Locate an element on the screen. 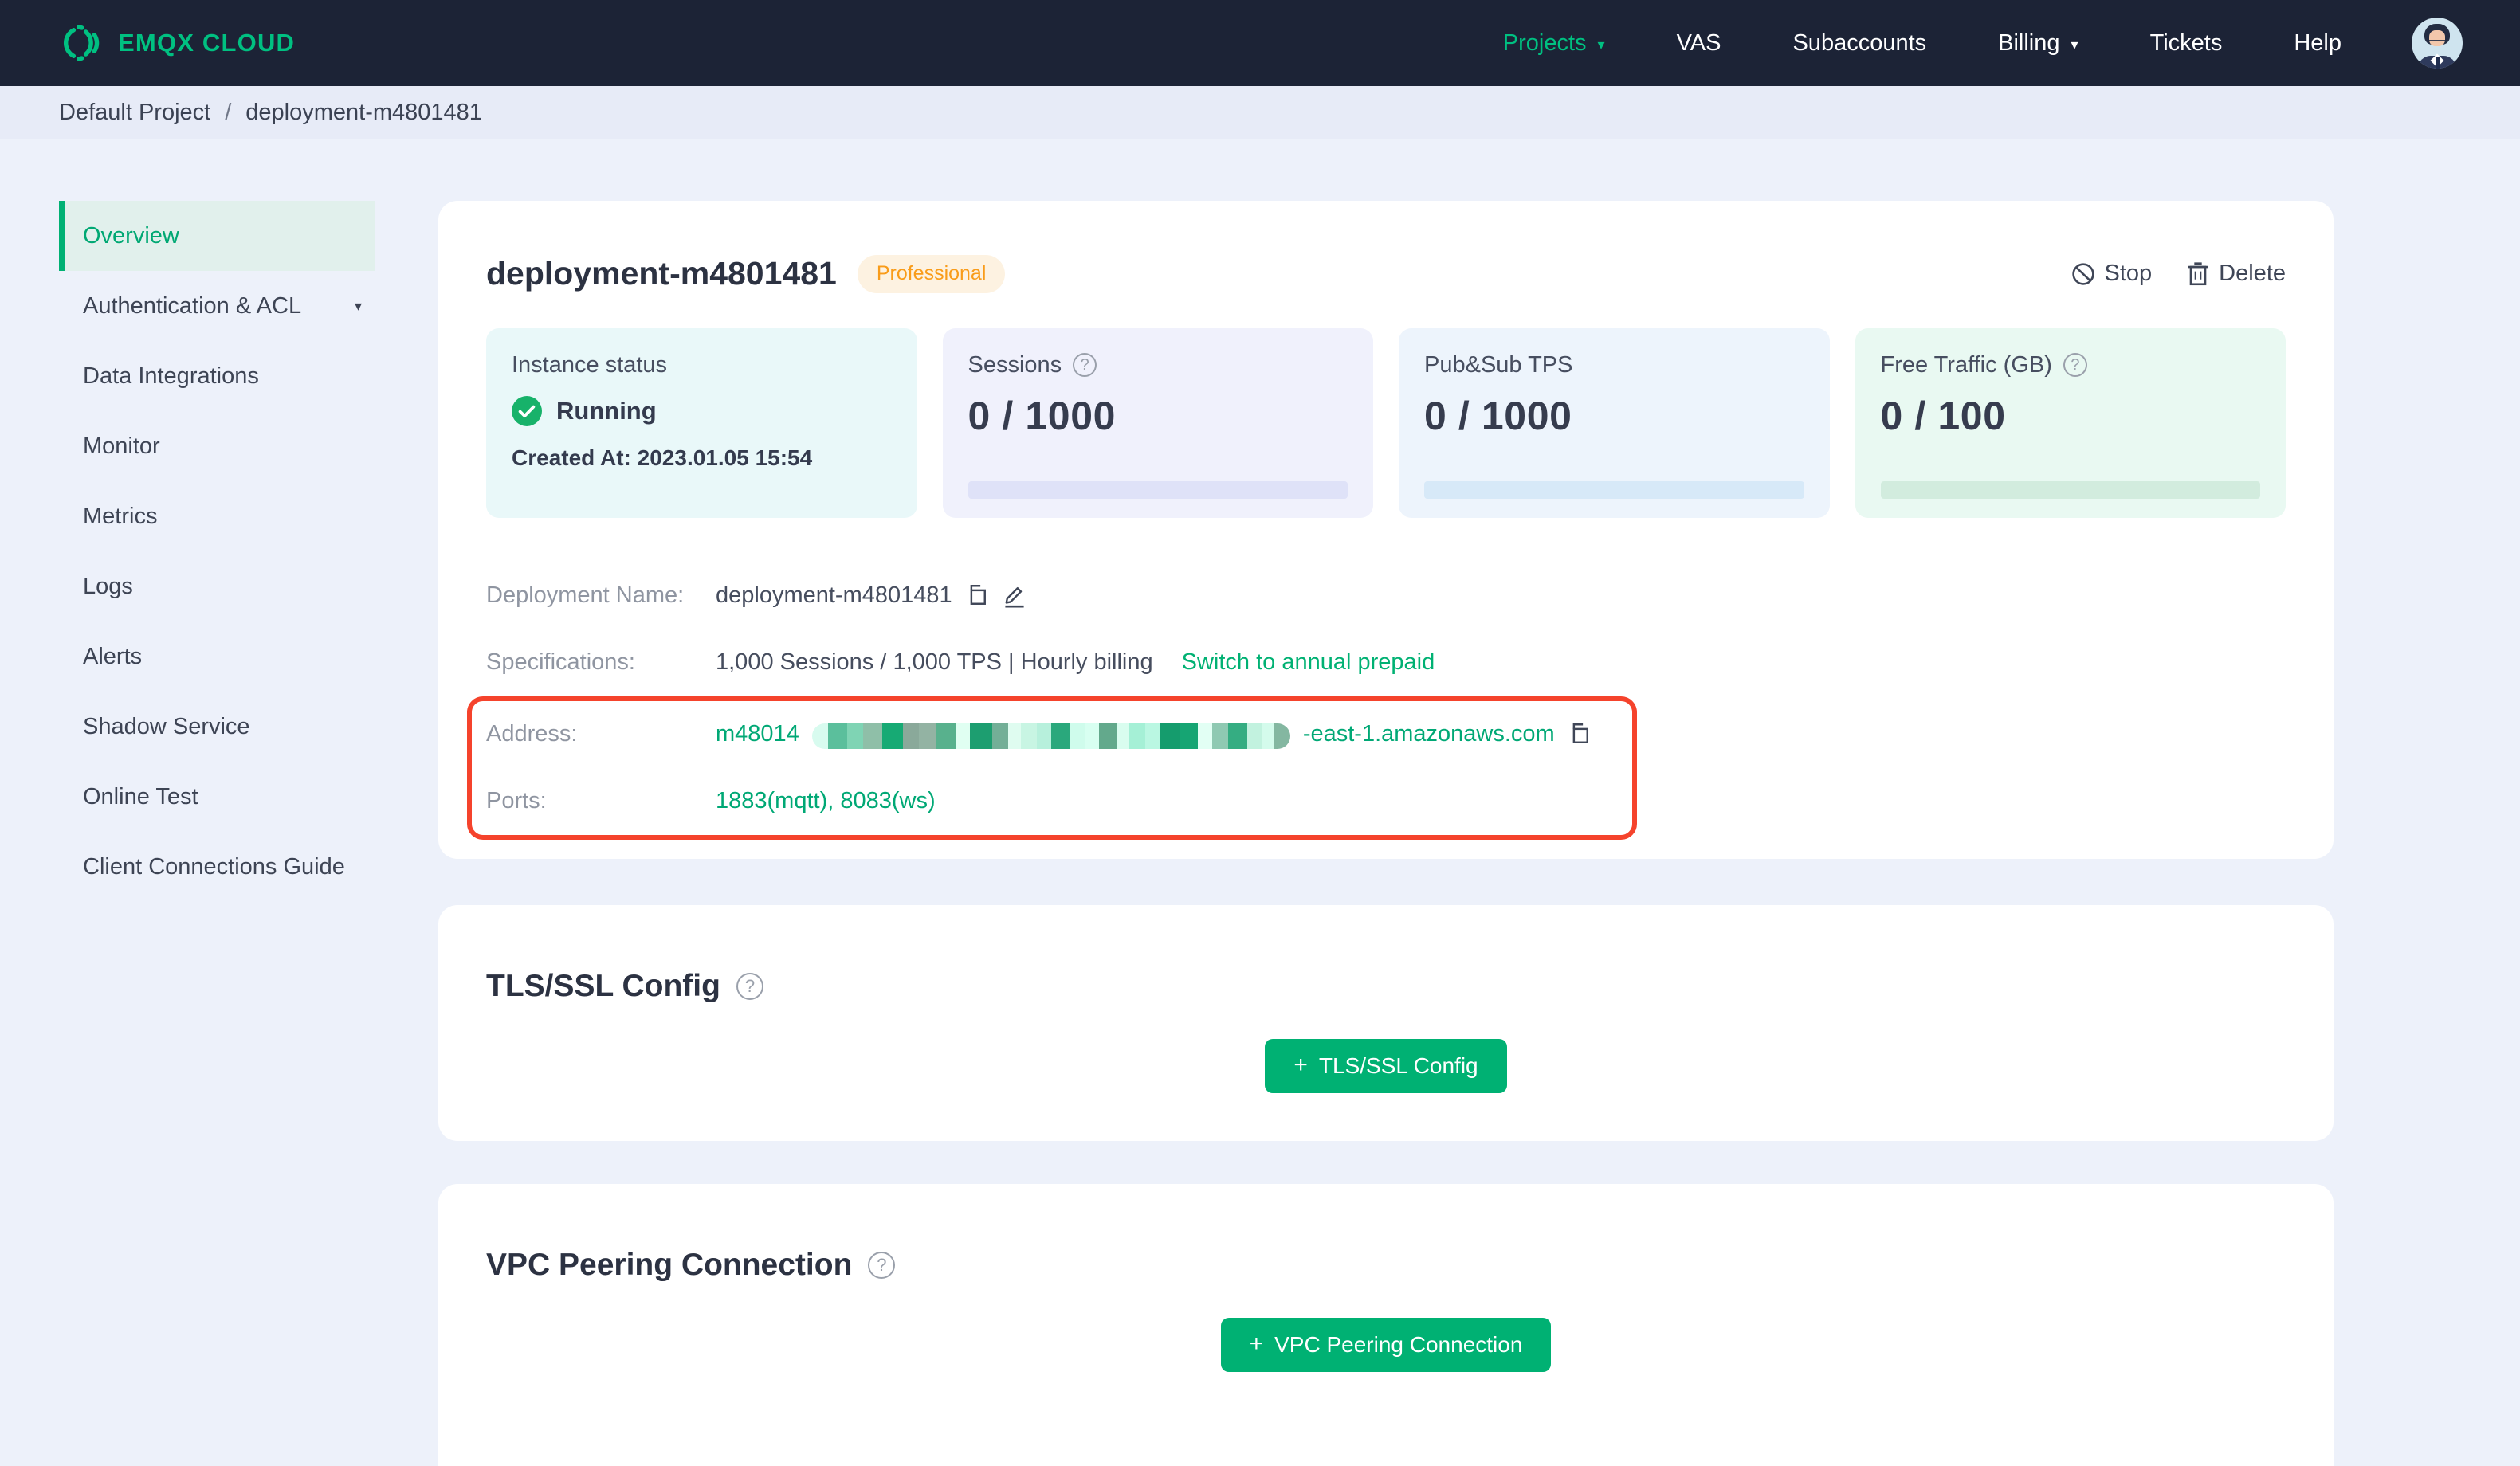  ports-row: Ports: 1883(mqtt), 8083(ws) is located at coordinates (1059, 801).